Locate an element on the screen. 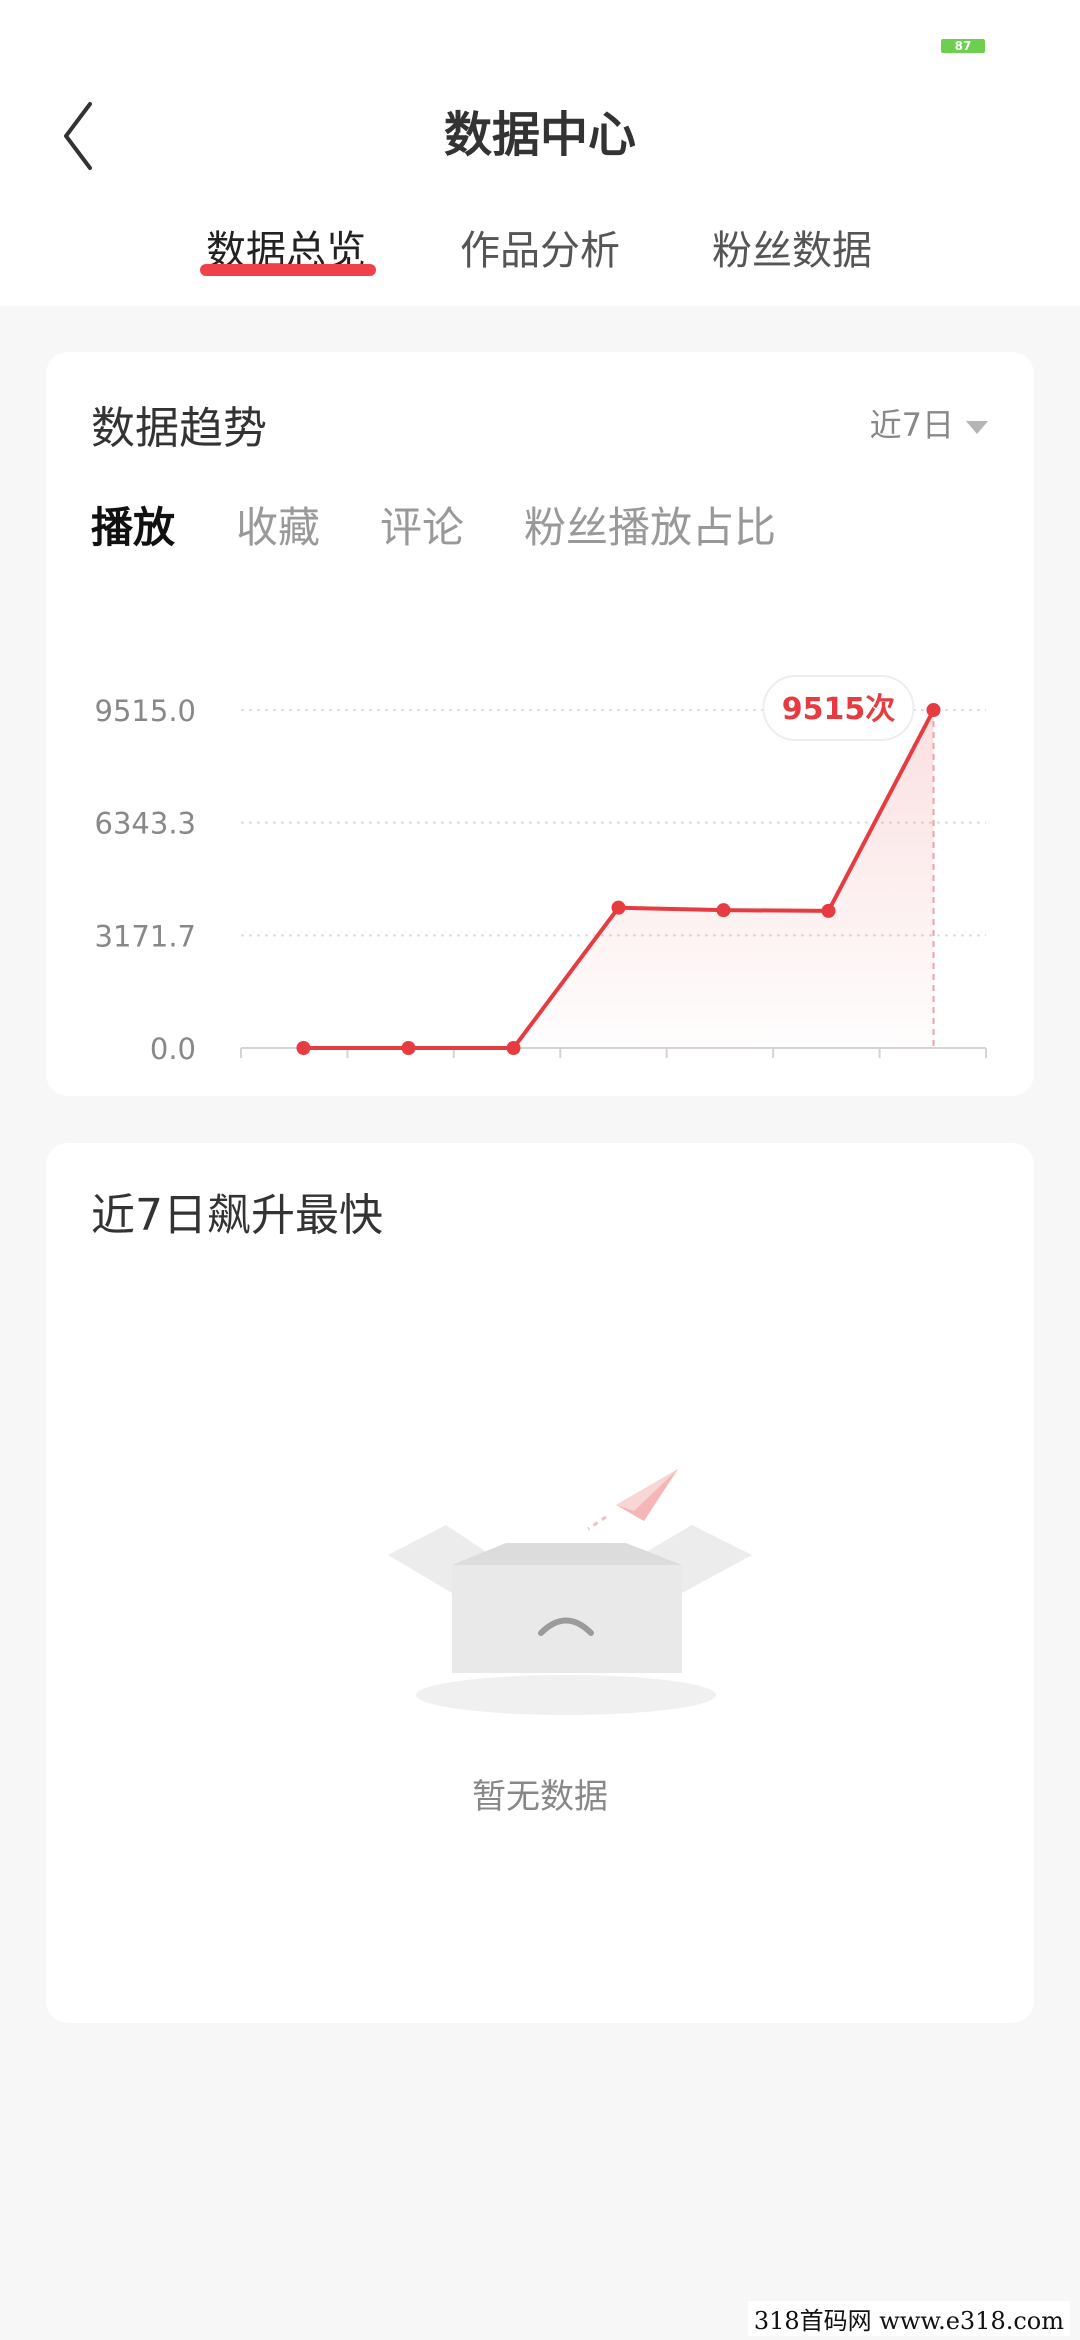 The height and width of the screenshot is (2340, 1080). empty-box-icon is located at coordinates (570, 1592).